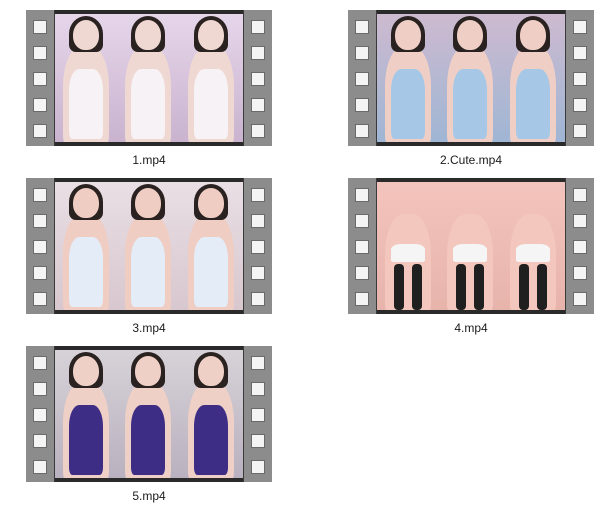 This screenshot has height=514, width=614. I want to click on file-name: 5.mp4, so click(149, 496).